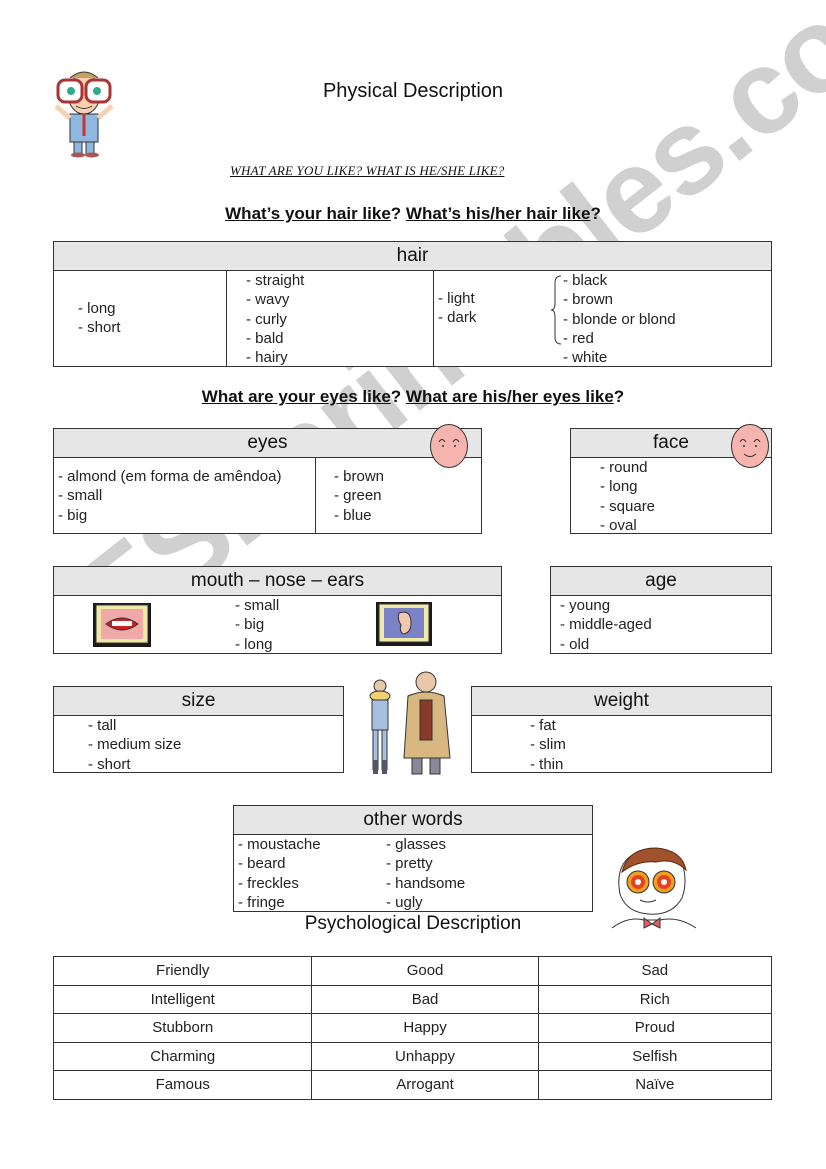  I want to click on table-row: Friendly Good Sad, so click(412, 971).